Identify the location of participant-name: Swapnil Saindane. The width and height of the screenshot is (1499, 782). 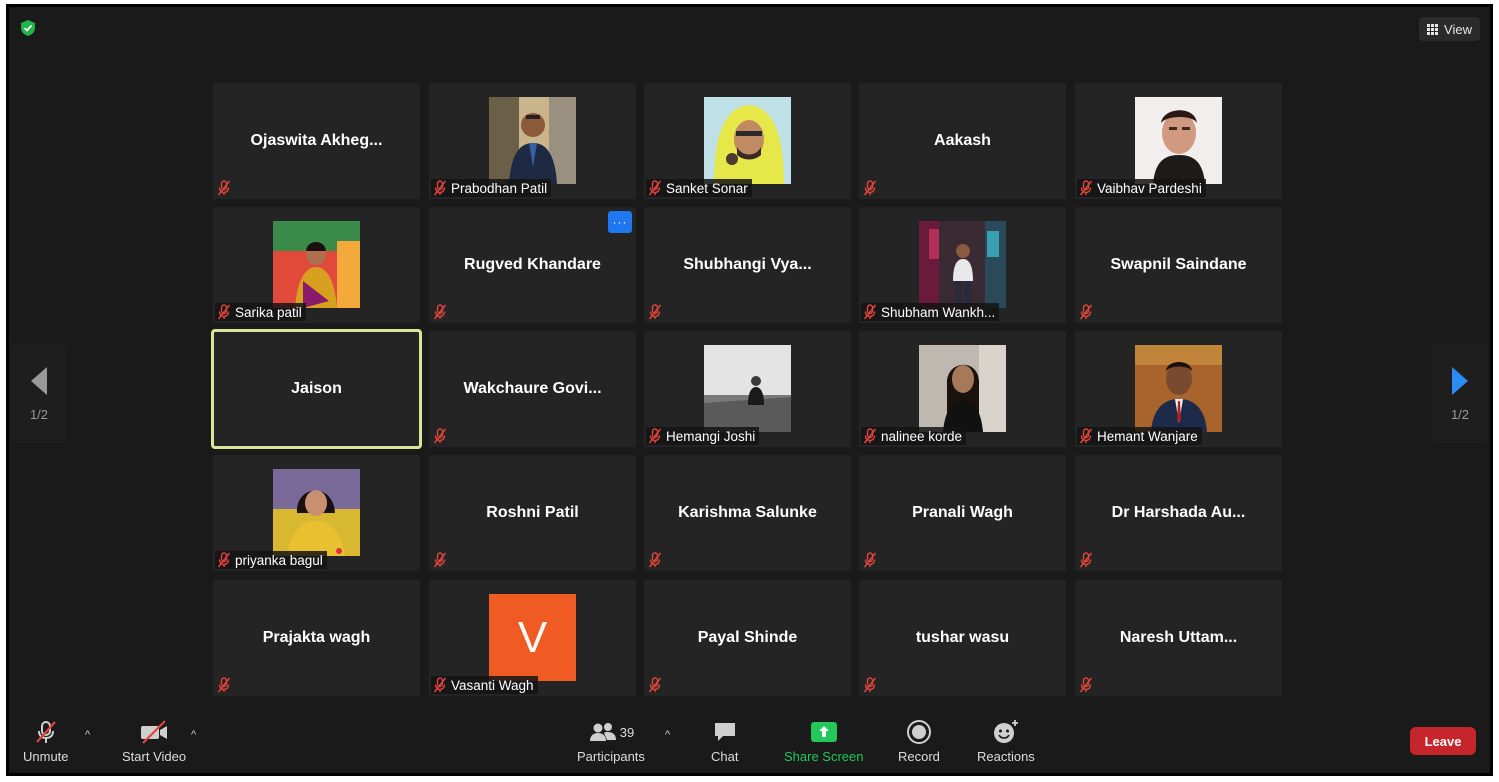
(1178, 264).